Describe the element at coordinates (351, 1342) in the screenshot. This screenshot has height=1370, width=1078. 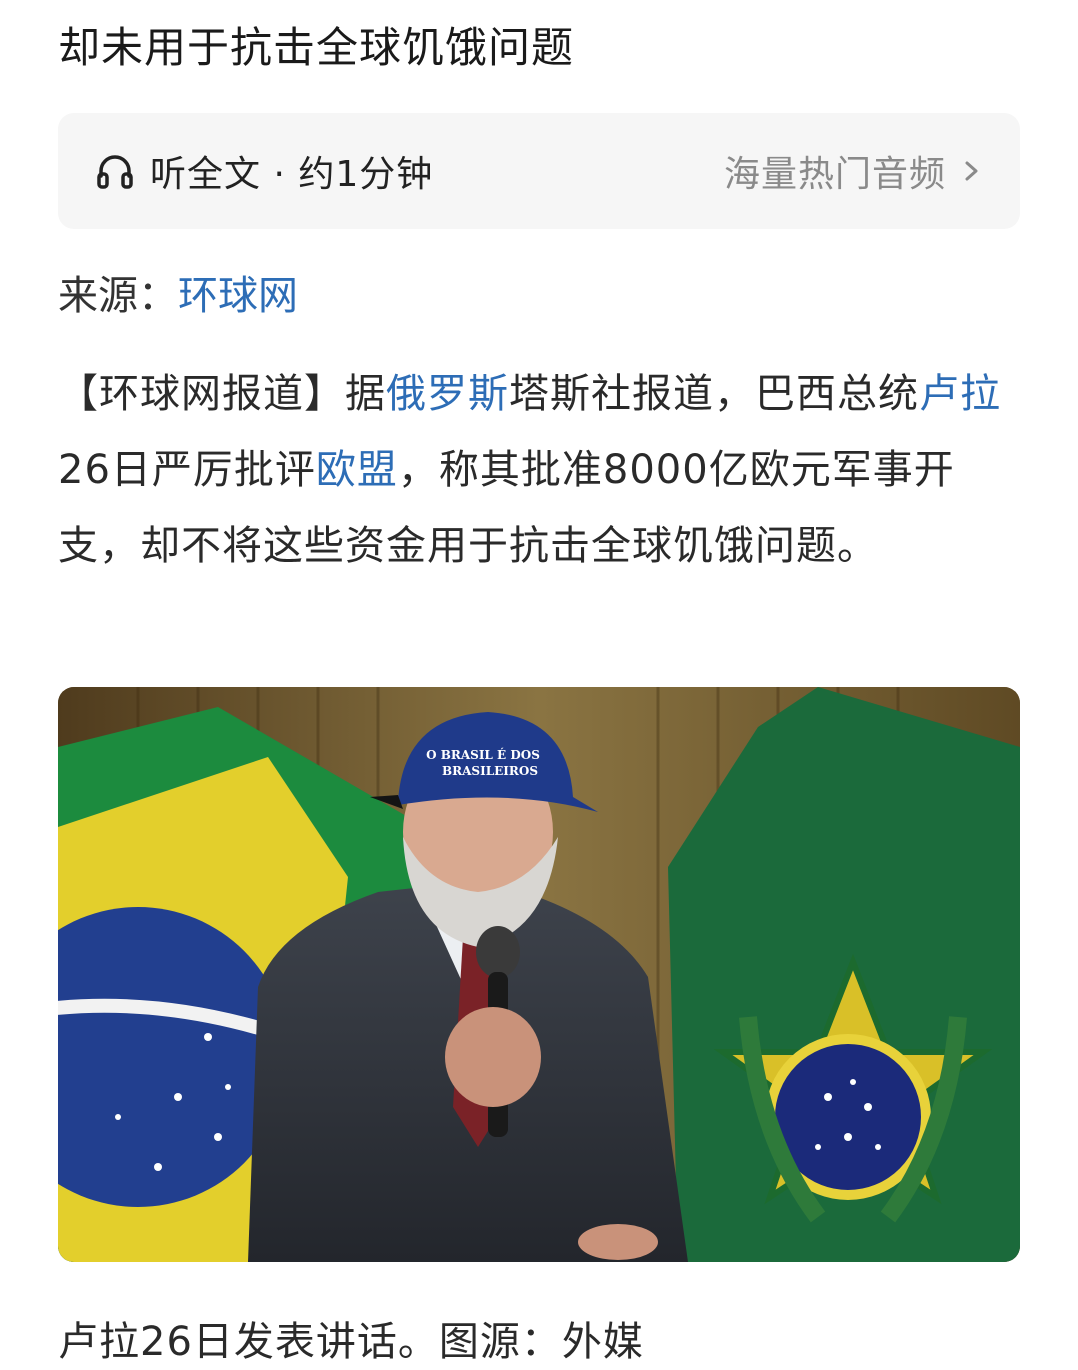
I see `photo-caption: 卢拉26日发表讲话。图源：外媒` at that location.